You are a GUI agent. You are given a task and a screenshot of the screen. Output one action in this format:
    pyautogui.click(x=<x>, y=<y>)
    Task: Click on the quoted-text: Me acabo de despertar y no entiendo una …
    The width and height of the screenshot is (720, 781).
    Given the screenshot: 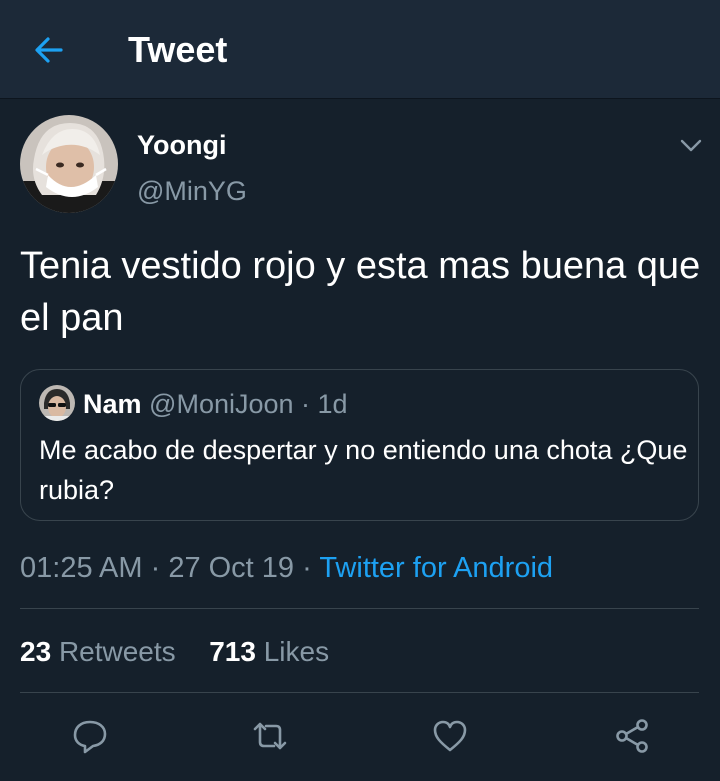 What is the action you would take?
    pyautogui.click(x=363, y=470)
    